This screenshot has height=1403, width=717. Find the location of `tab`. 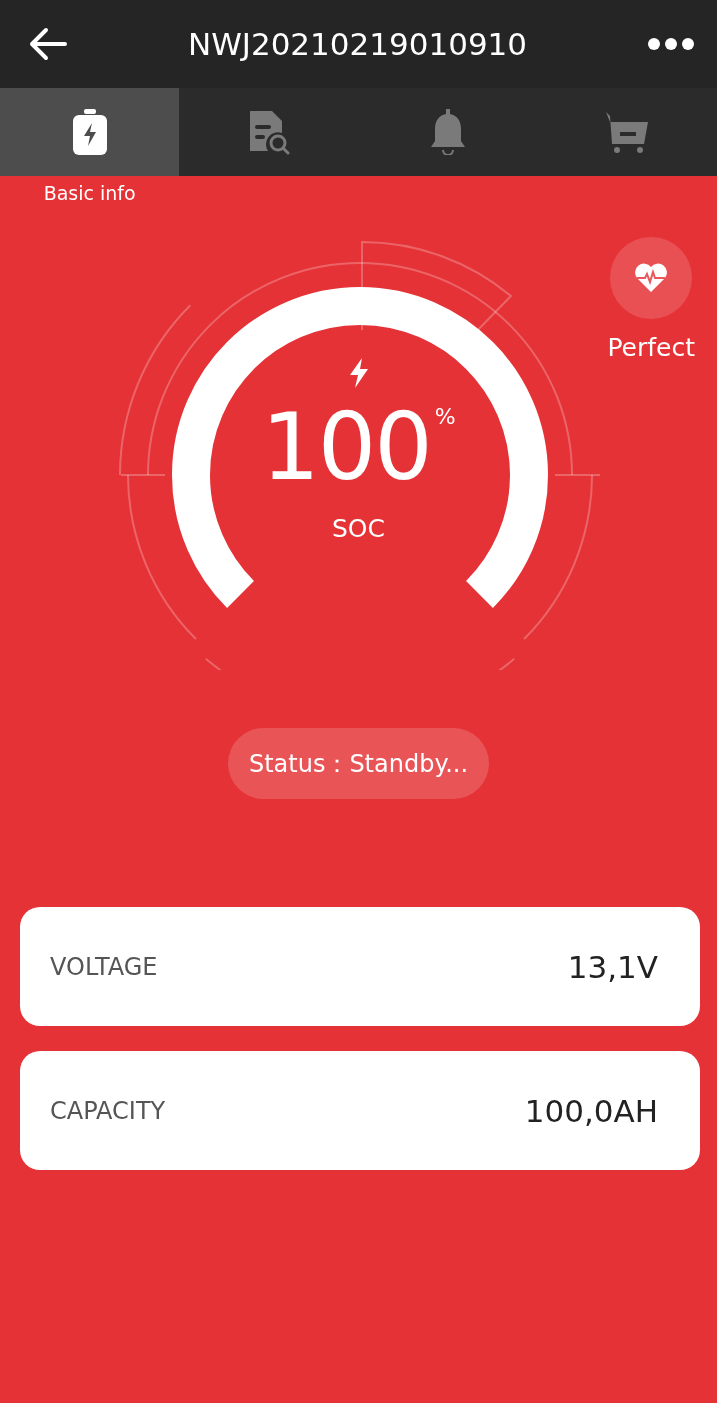

tab is located at coordinates (90, 132).